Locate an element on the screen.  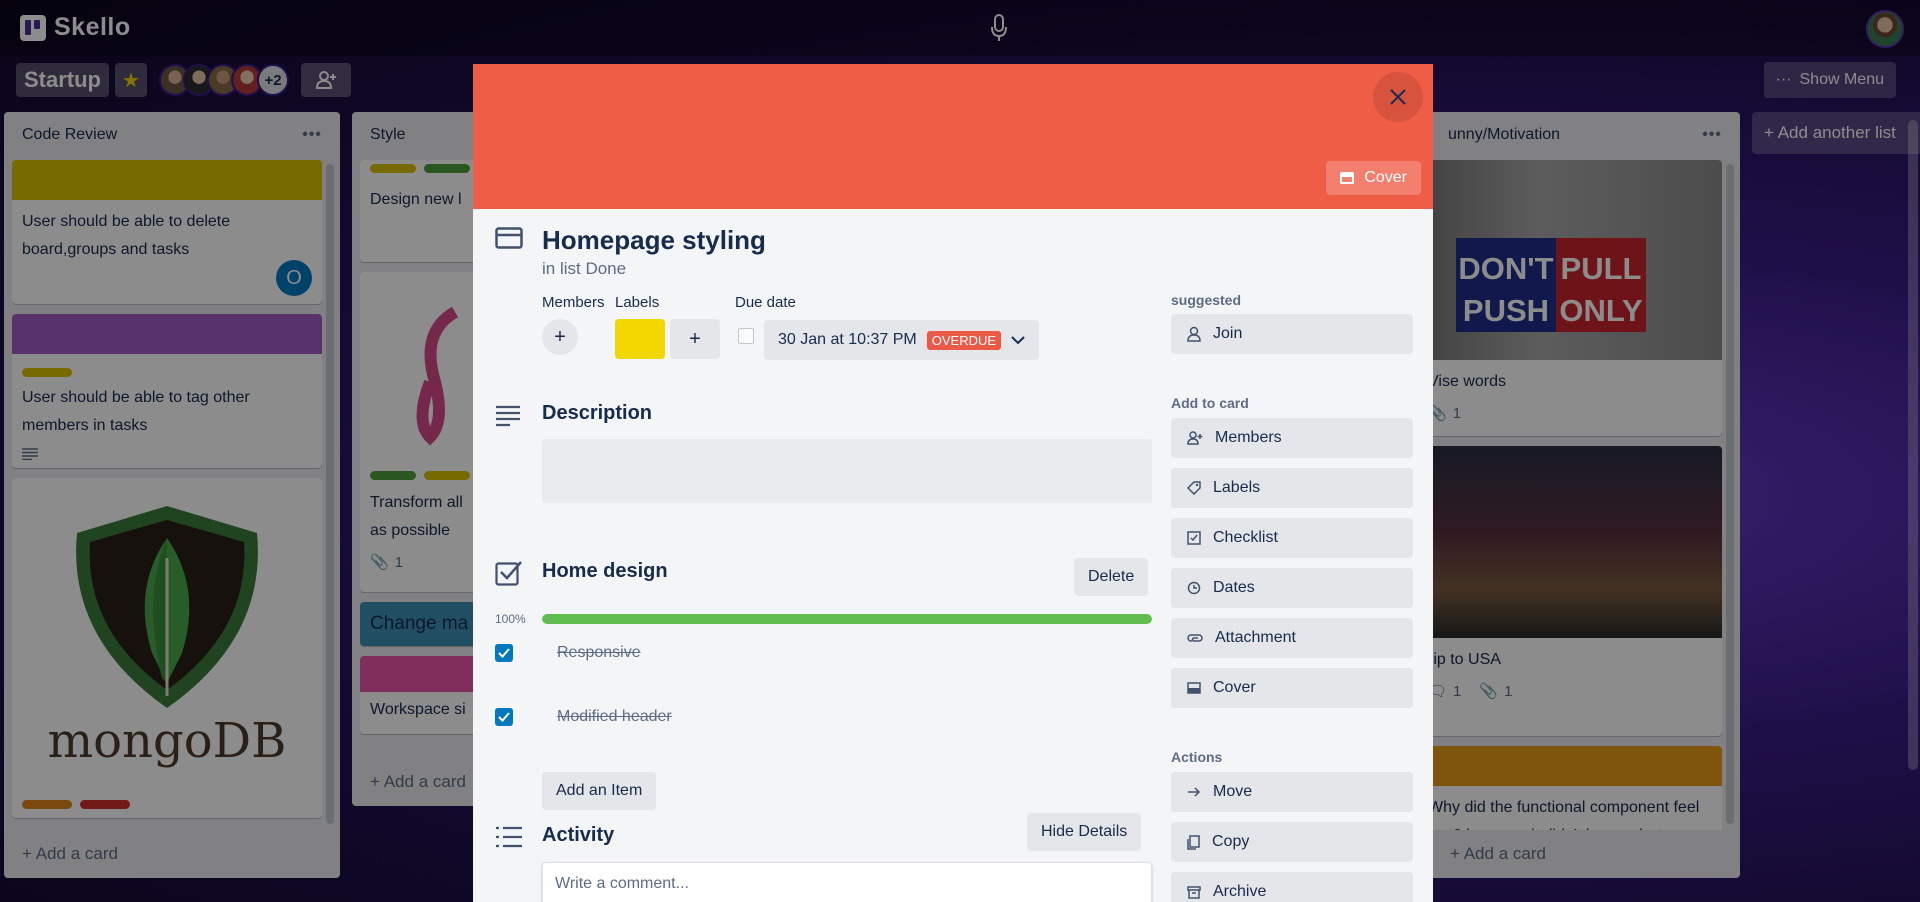
cover-sidebar-button: Cover is located at coordinates (1292, 688).